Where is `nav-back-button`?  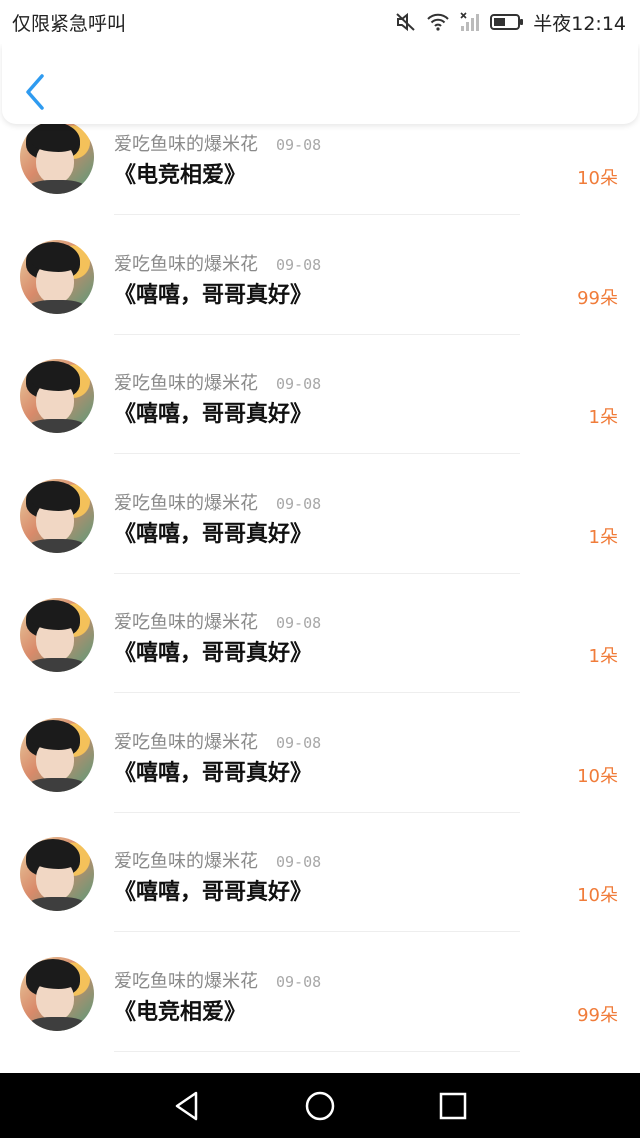
nav-back-button is located at coordinates (187, 1106).